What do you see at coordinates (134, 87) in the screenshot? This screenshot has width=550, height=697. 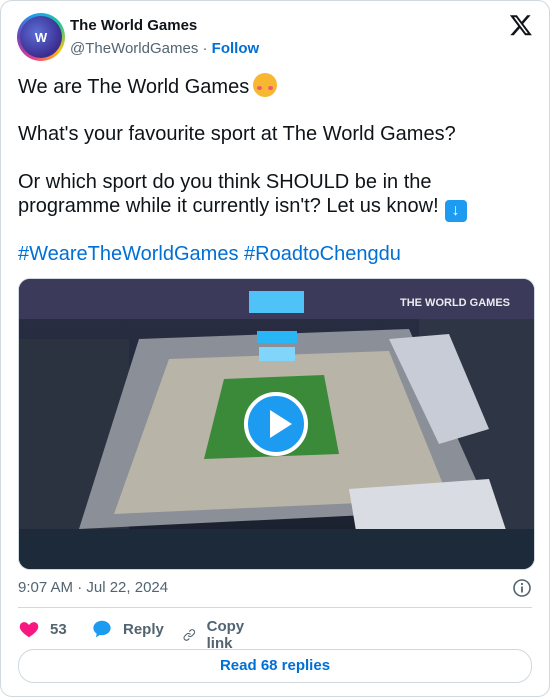 I see `tweet-line-1: We are The World Games` at bounding box center [134, 87].